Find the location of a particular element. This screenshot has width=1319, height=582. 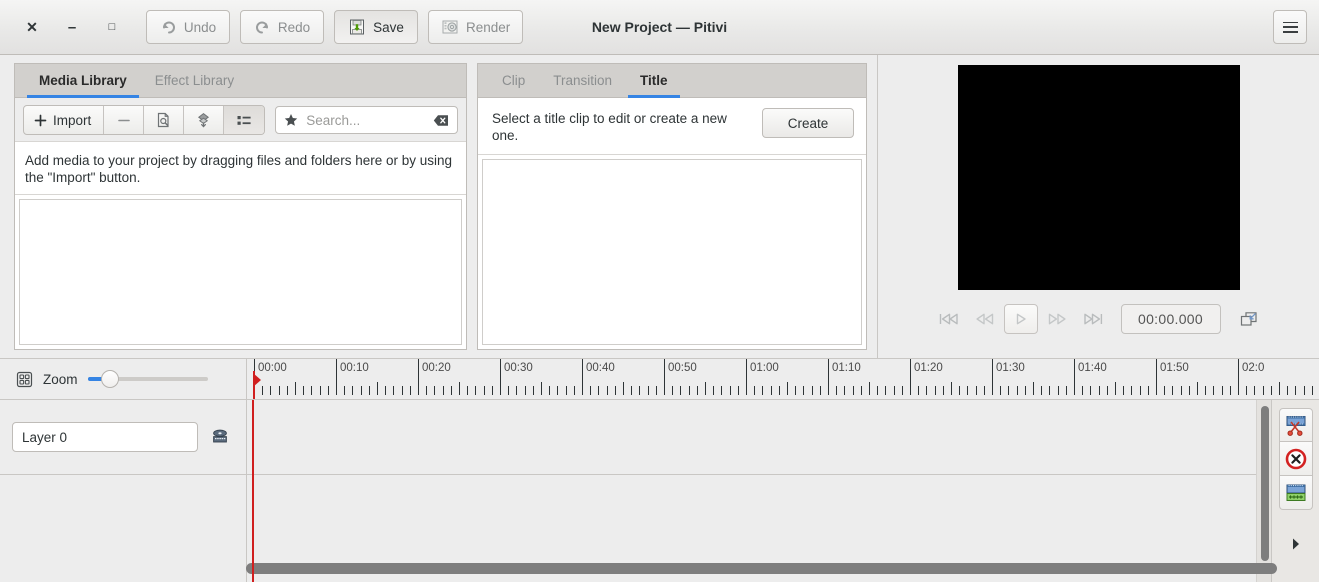

skip-to-start-button is located at coordinates (949, 319).